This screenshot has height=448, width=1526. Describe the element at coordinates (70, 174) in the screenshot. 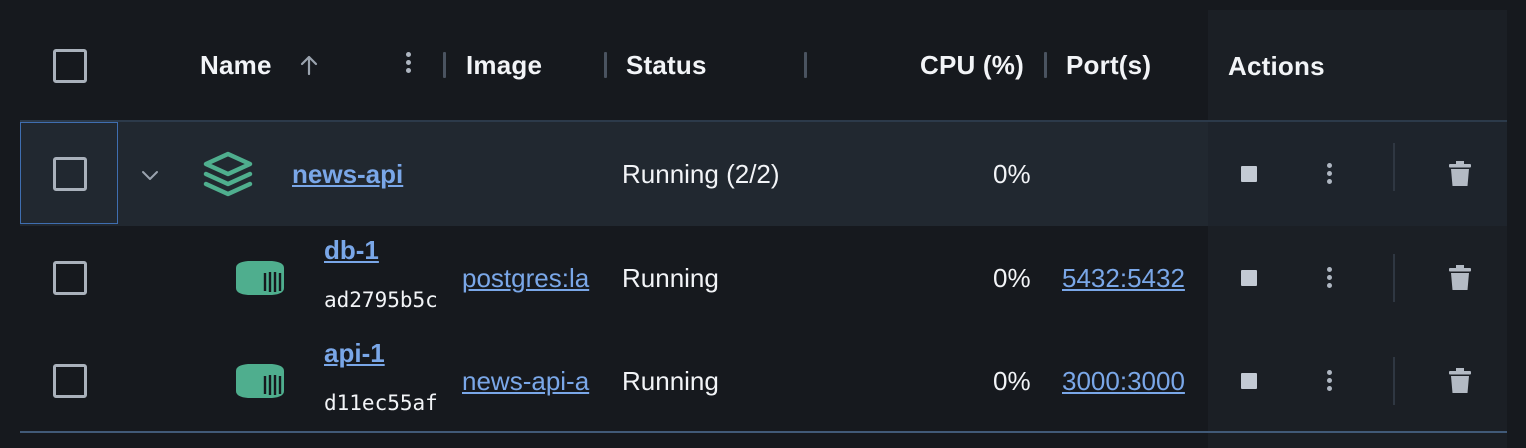

I see `group-row-checkbox` at that location.